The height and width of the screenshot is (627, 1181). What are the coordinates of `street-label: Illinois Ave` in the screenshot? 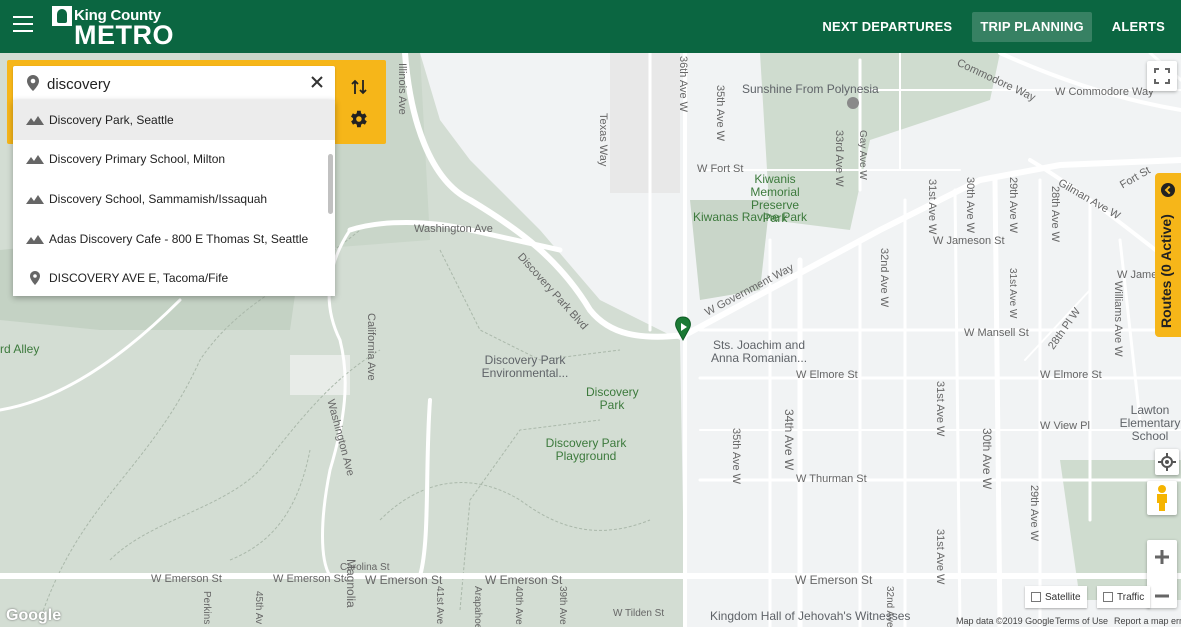 It's located at (402, 89).